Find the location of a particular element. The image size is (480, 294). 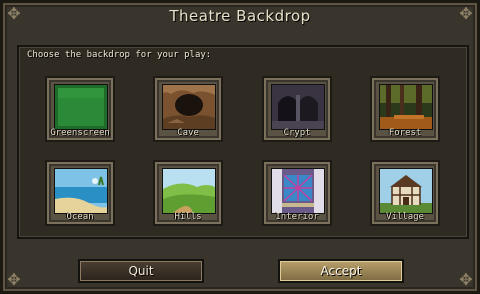

backdrop-option-cave: Cave is located at coordinates (188, 109).